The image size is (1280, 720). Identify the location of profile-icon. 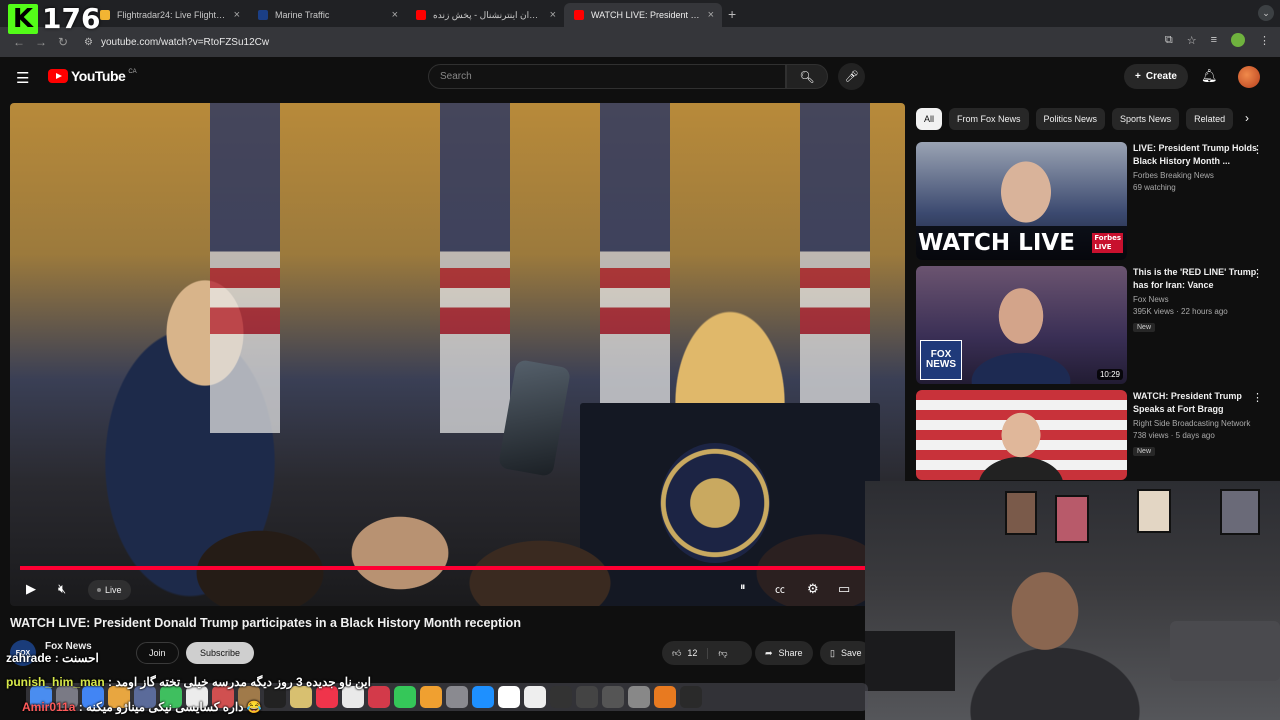
(1238, 40).